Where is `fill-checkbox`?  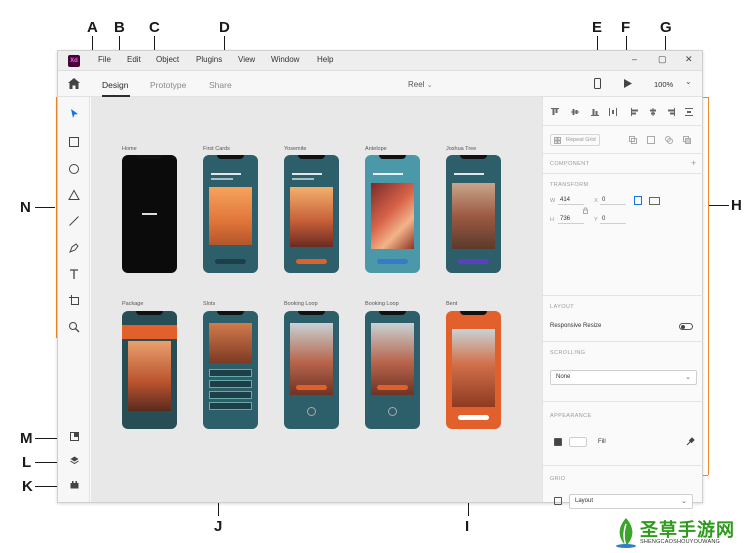
fill-checkbox is located at coordinates (558, 442).